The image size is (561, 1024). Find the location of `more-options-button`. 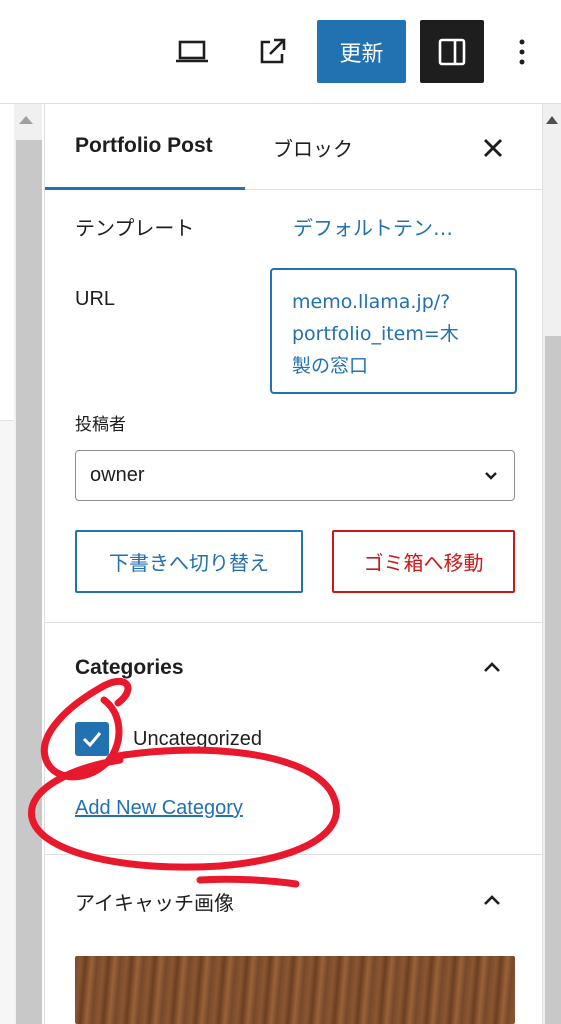

more-options-button is located at coordinates (522, 52).